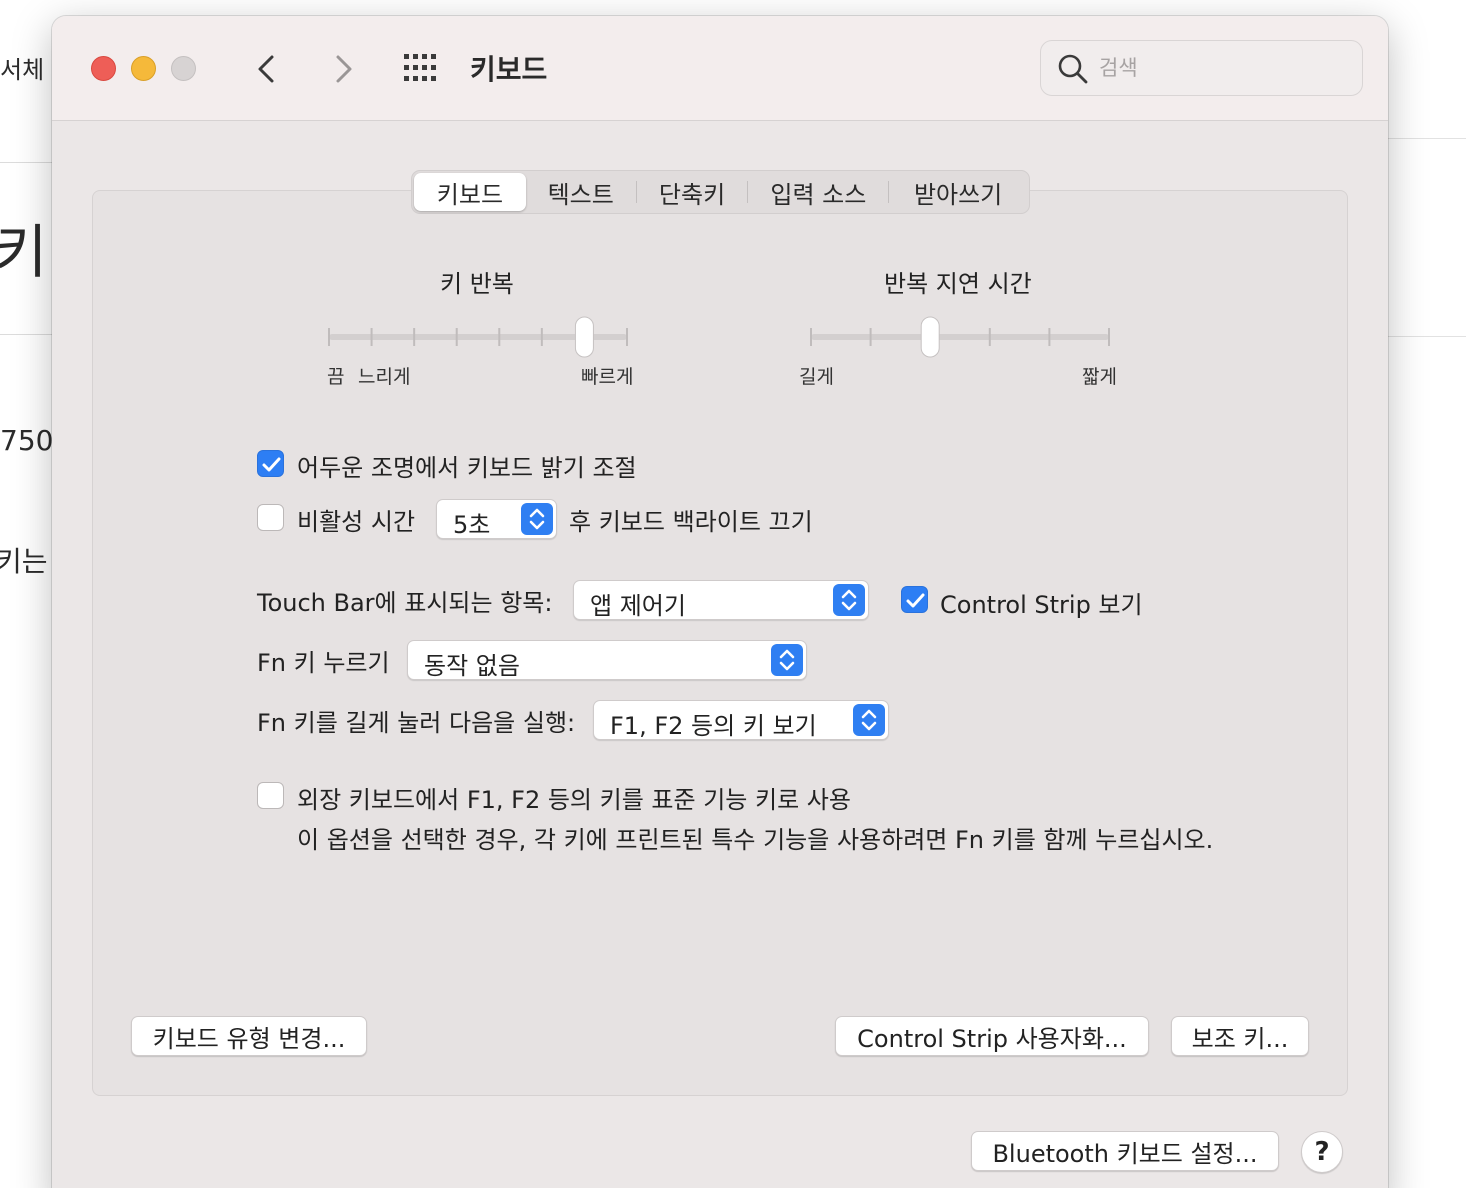 This screenshot has height=1188, width=1466. I want to click on fn-hold-label: Fn 키를 길게 눌러 다음을 실행:, so click(416, 723).